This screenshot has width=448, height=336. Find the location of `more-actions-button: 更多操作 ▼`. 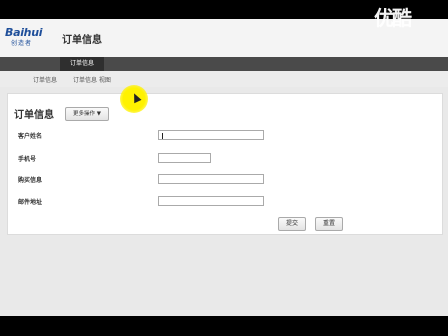

more-actions-button: 更多操作 ▼ is located at coordinates (87, 114).